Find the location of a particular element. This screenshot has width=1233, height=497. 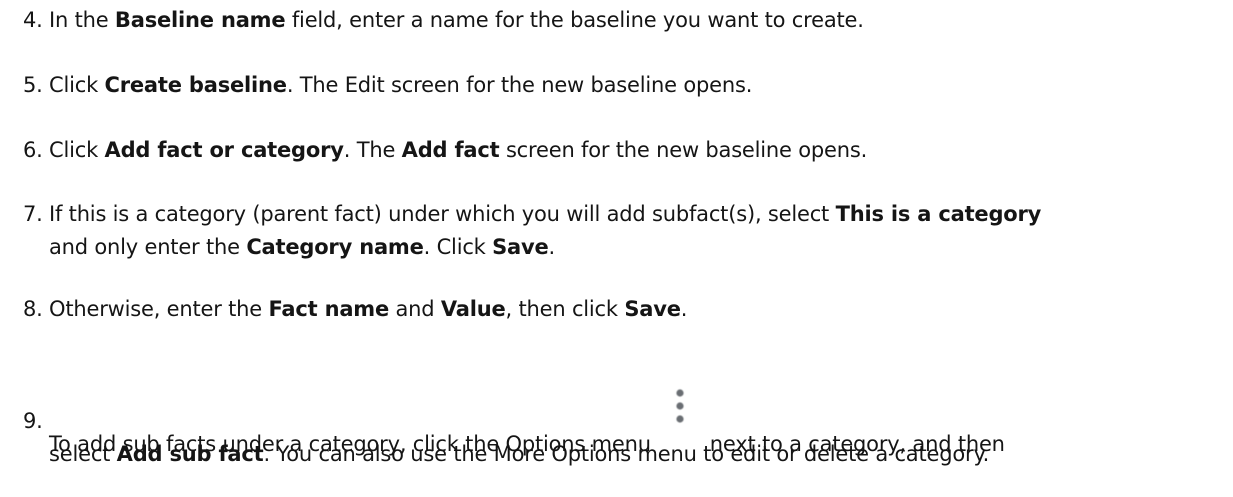

ui-term: Value is located at coordinates (473, 309).